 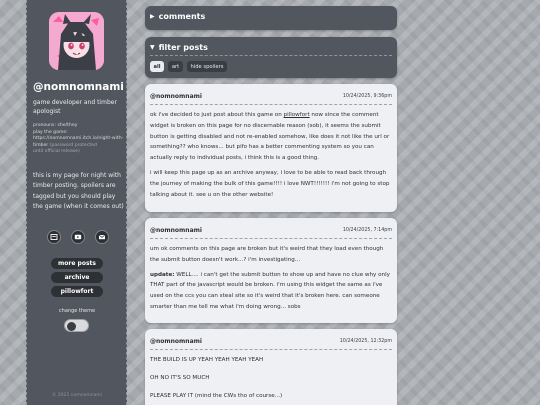 I want to click on mail-icon, so click(x=102, y=237).